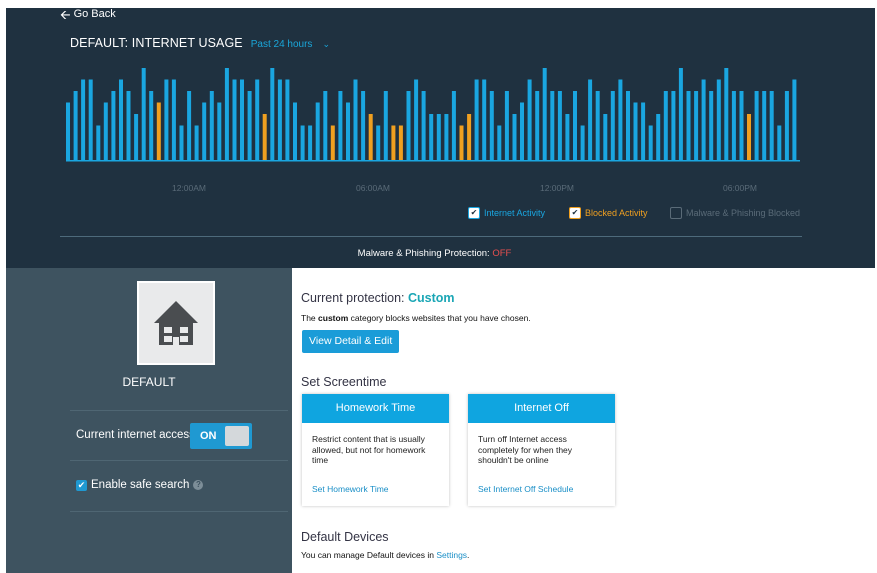 Image resolution: width=877 pixels, height=573 pixels. Describe the element at coordinates (423, 253) in the screenshot. I see `malware-label: Malware & Phishing Protection:` at that location.